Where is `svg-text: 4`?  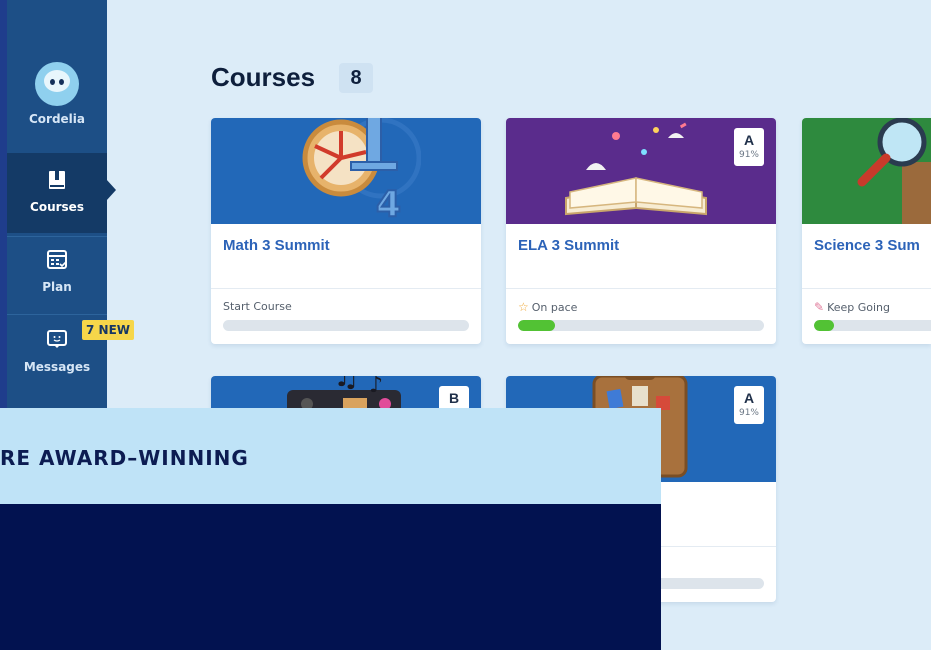 svg-text: 4 is located at coordinates (388, 204).